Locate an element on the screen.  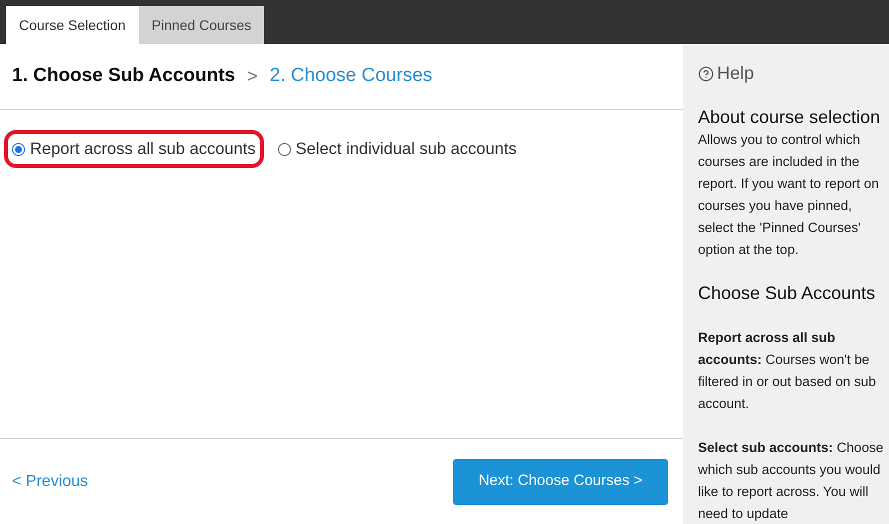
help-paragraph: Select sub accounts: Choose which sub accounts you would like to report across. You will need to update is located at coordinates (791, 481).